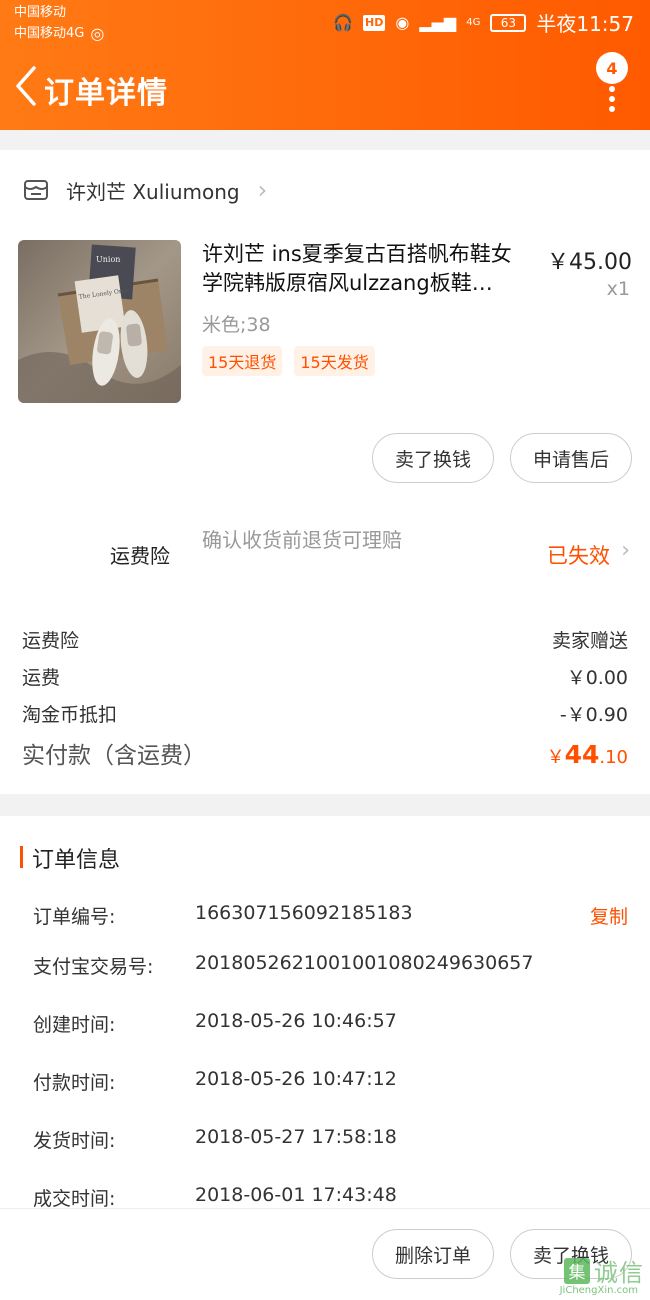 This screenshot has height=1300, width=650. Describe the element at coordinates (613, 757) in the screenshot. I see `total-decimal: .10` at that location.